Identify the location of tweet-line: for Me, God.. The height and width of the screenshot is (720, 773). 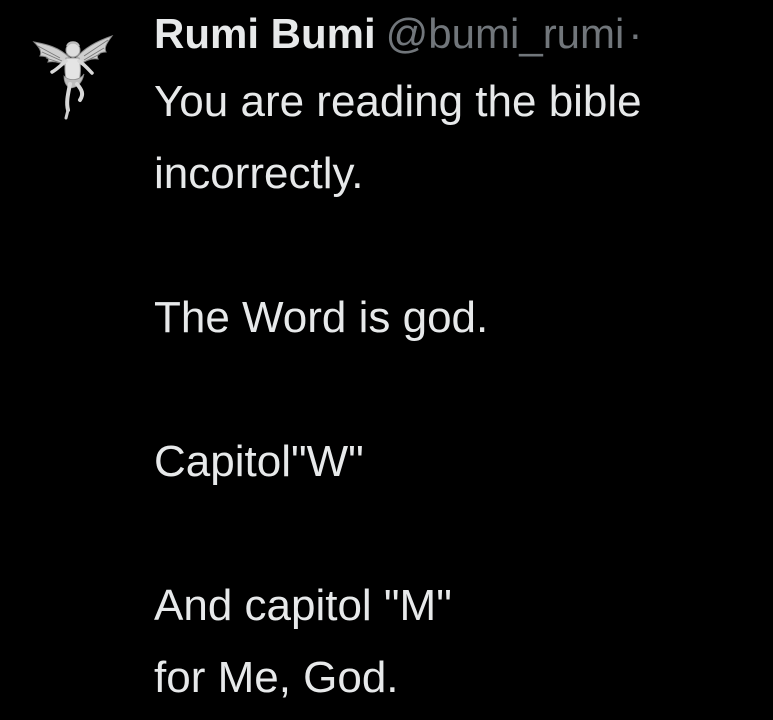
(276, 677).